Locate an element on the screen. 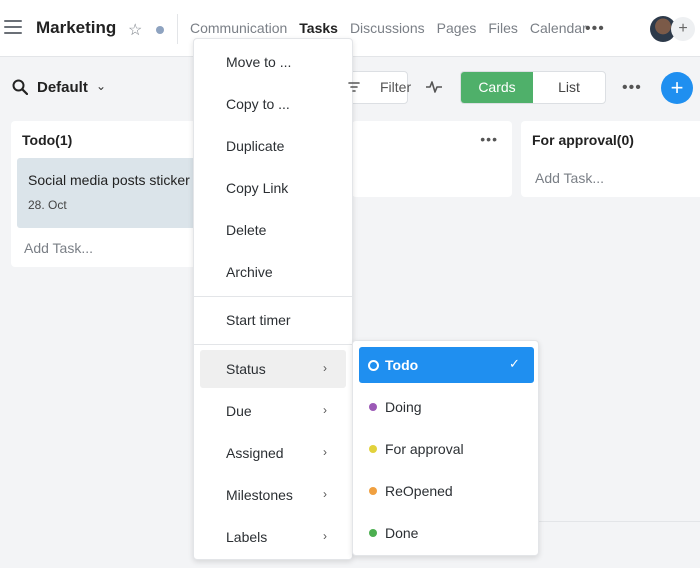  project-color-dot is located at coordinates (160, 30).